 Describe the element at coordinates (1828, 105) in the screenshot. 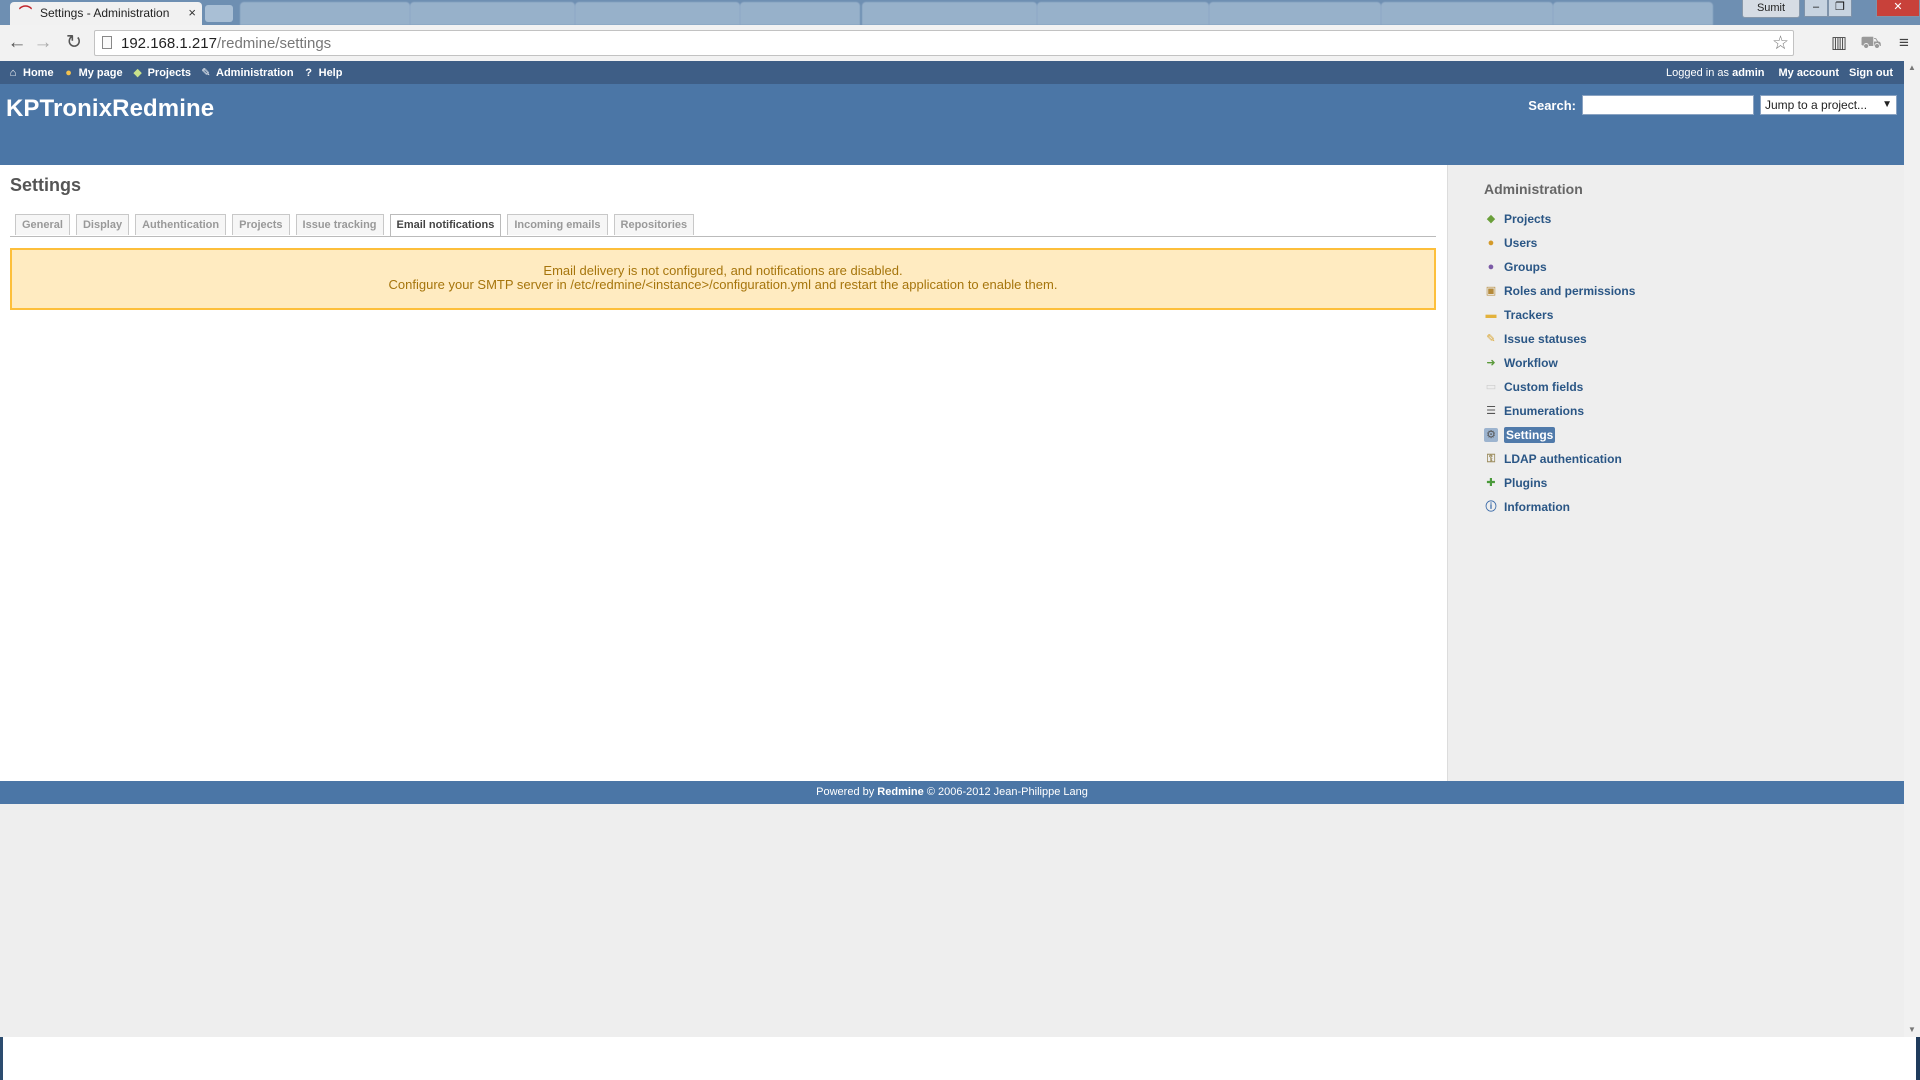

I see `jump-to-project-select: Jump to a project... ▼` at that location.